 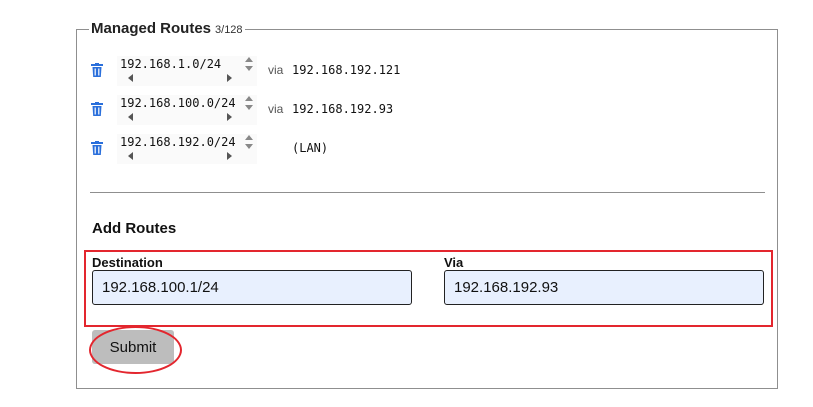 I want to click on route-destination: 192.168.100.0/24, so click(x=178, y=103).